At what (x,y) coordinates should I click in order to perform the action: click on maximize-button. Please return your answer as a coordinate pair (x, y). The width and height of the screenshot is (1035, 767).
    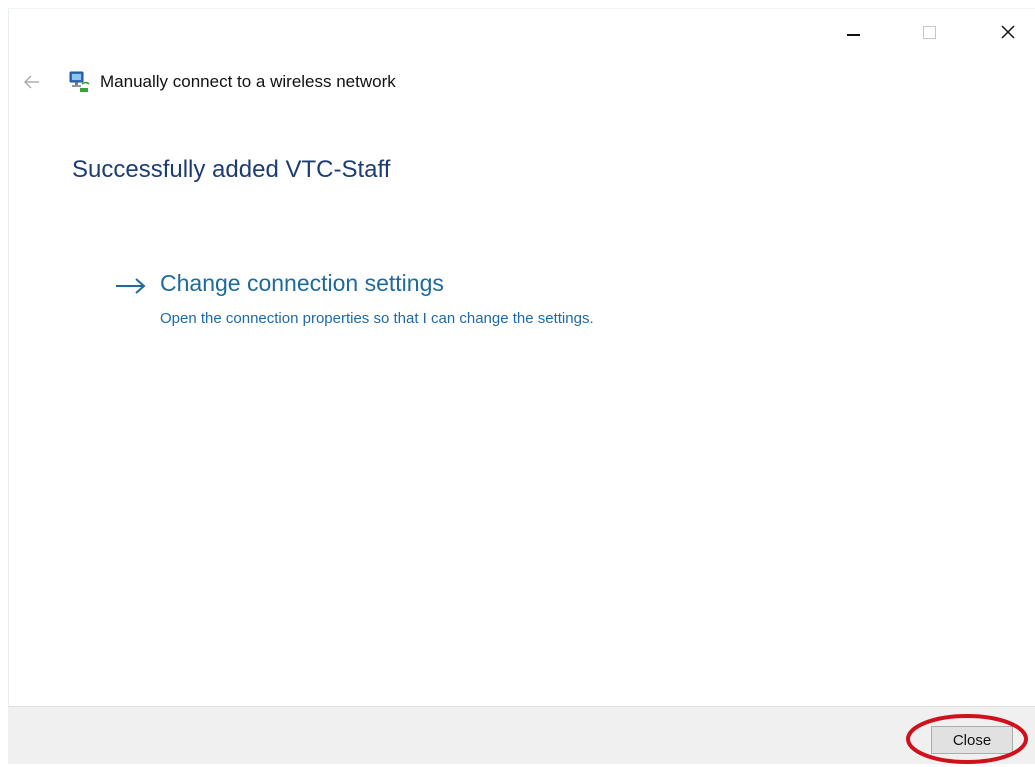
    Looking at the image, I should click on (929, 32).